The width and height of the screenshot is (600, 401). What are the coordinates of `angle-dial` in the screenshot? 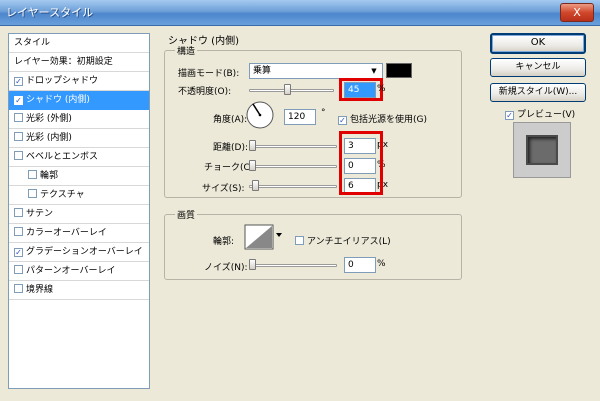 It's located at (260, 115).